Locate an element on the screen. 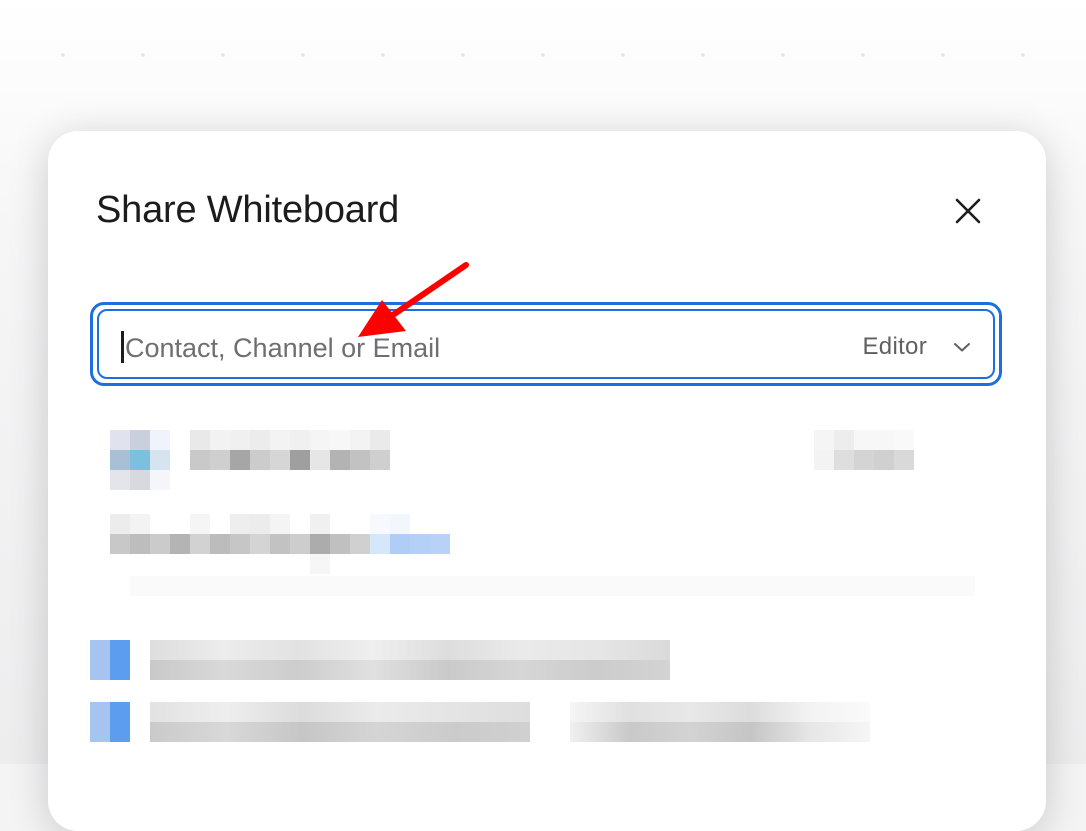 The width and height of the screenshot is (1086, 831). role-select: Editor is located at coordinates (917, 347).